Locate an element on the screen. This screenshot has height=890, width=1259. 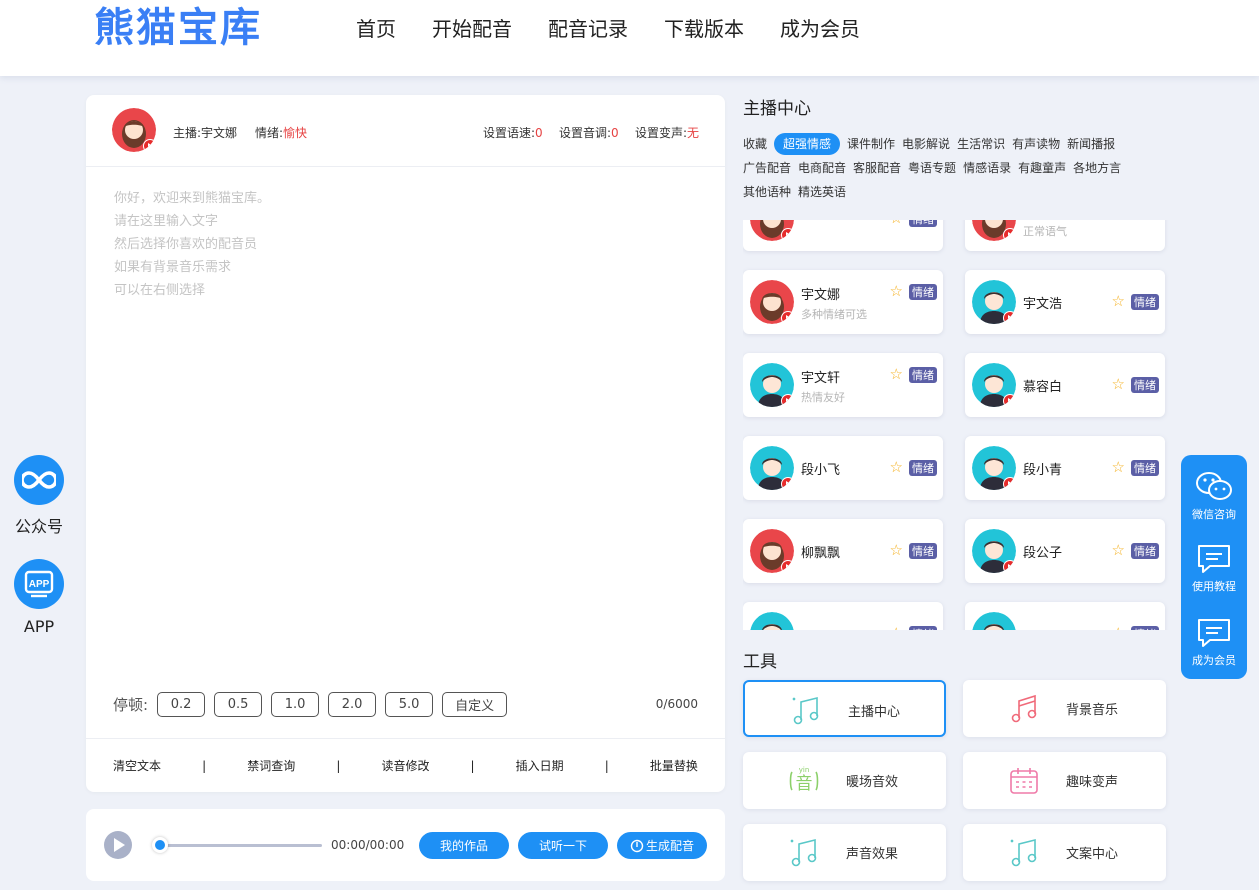
nav-dubbing-records: 配音记录 is located at coordinates (588, 29).